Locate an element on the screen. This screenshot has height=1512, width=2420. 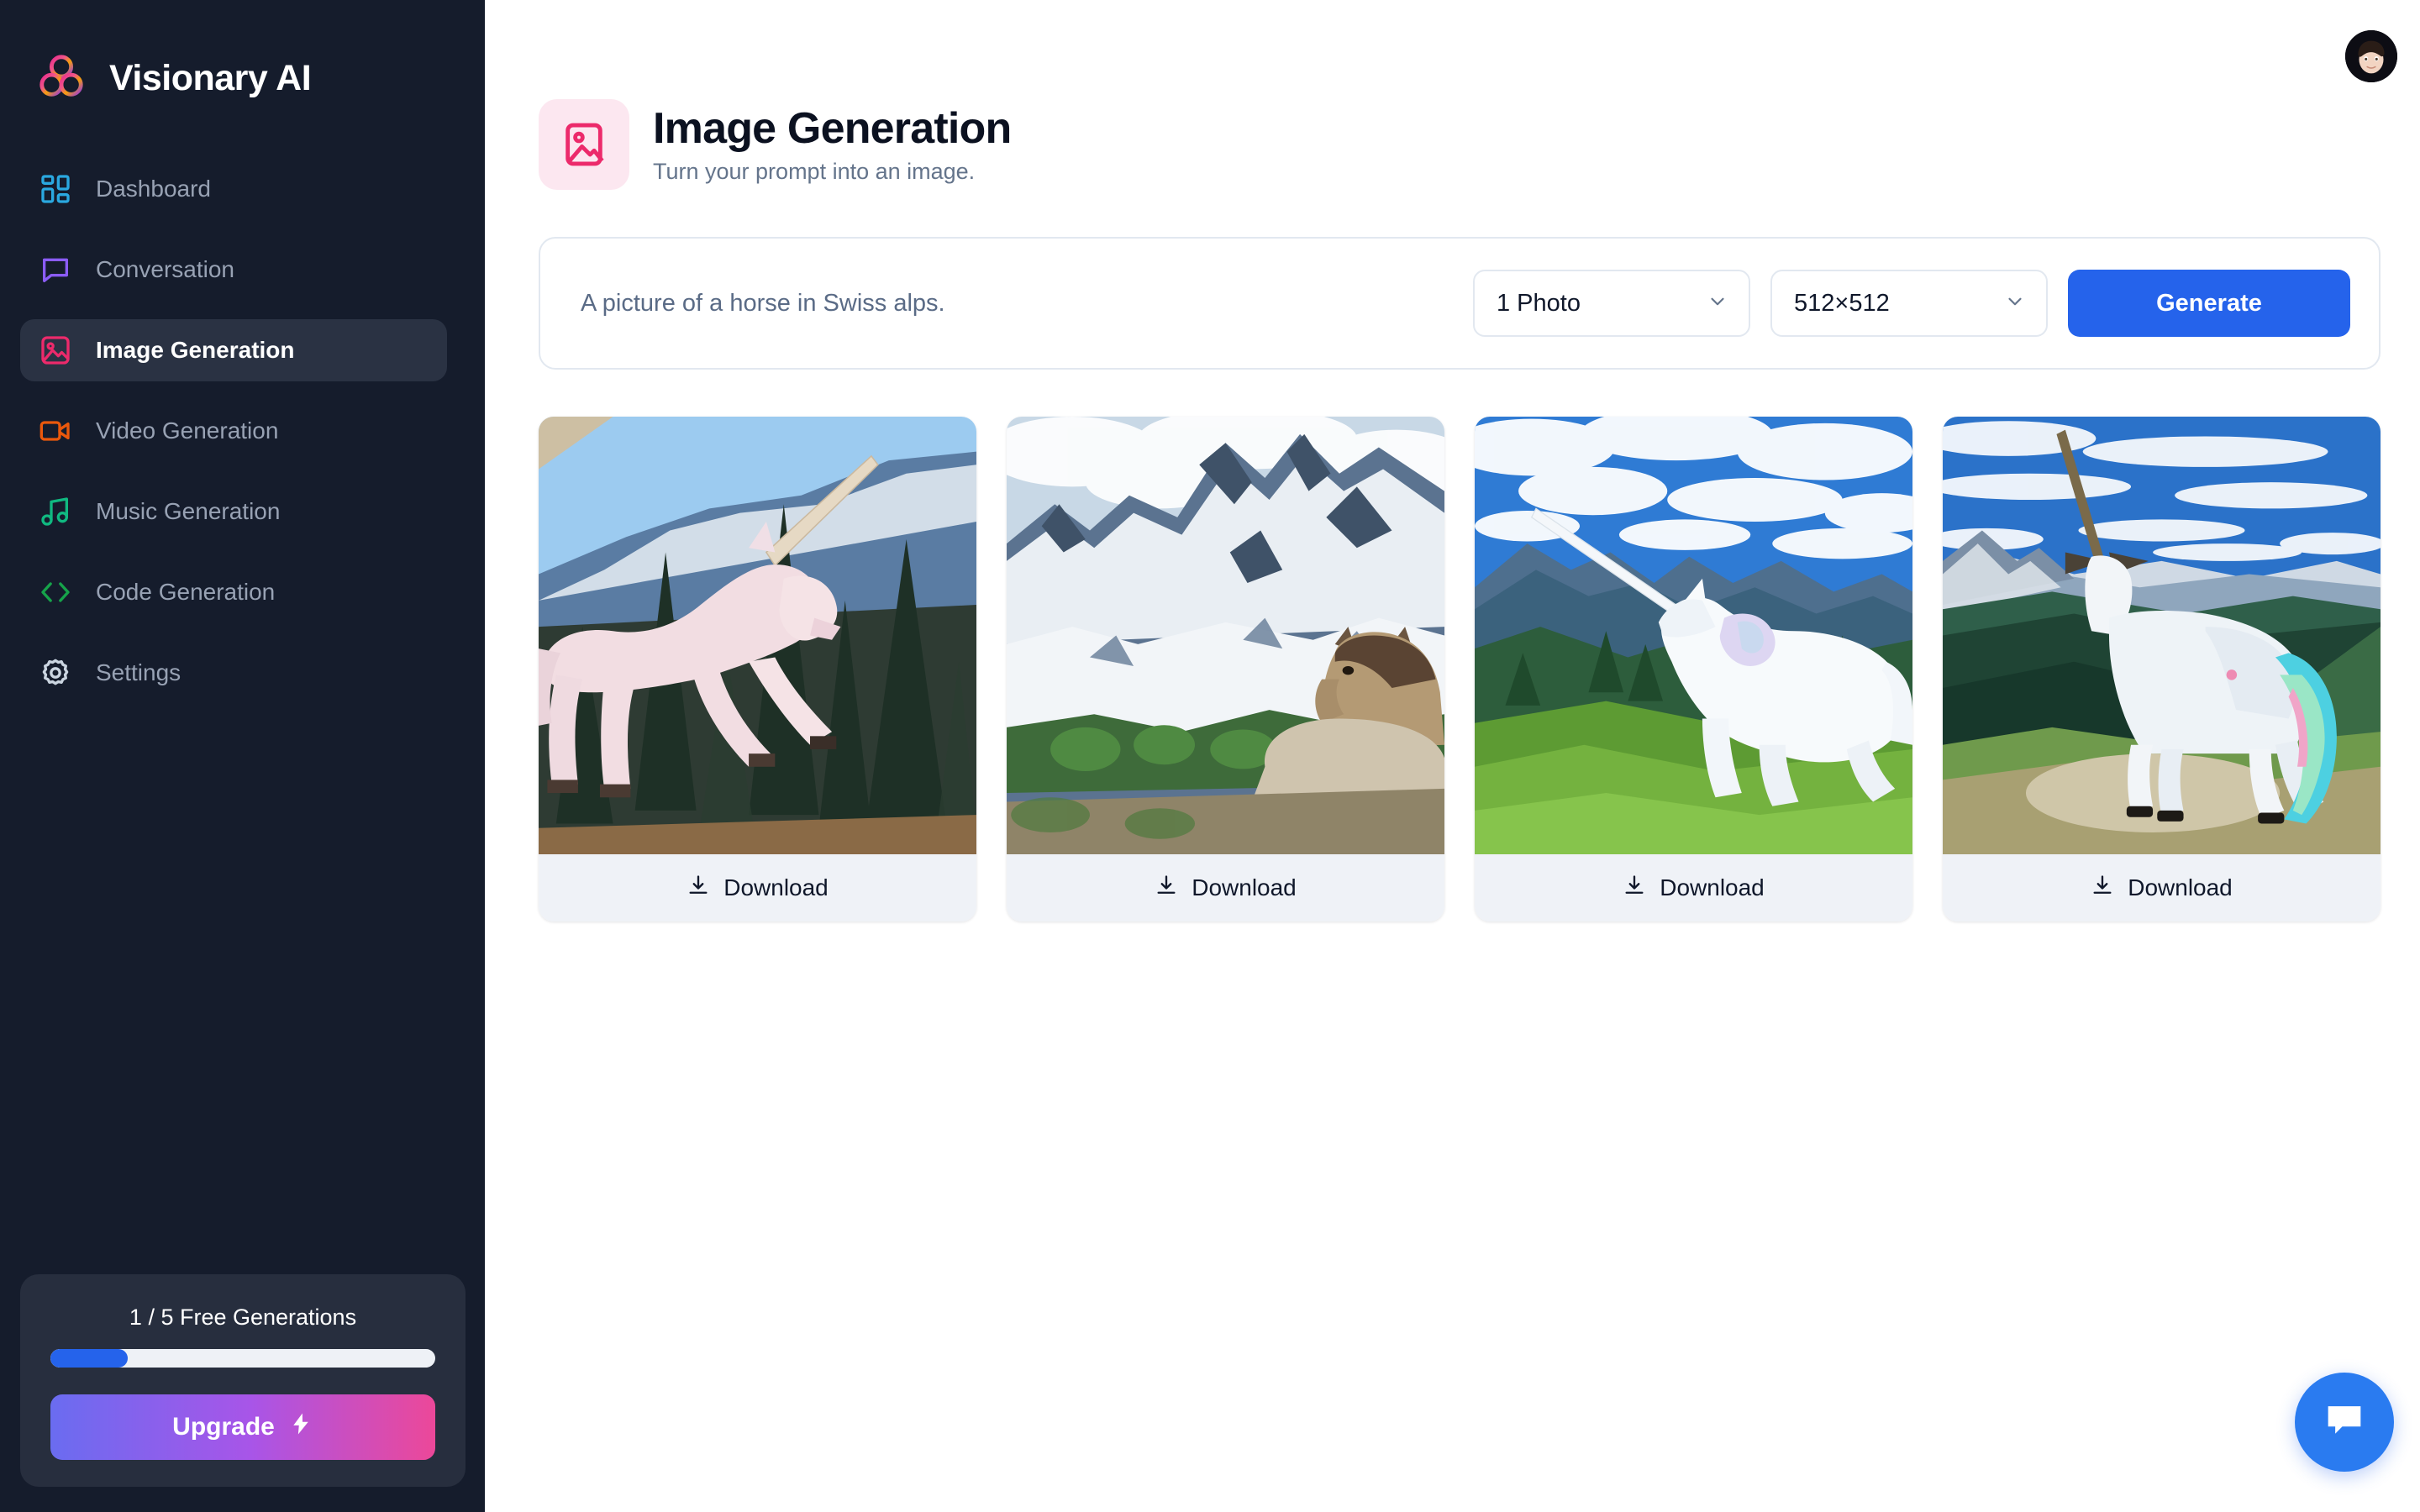
progress-fill is located at coordinates (89, 1358).